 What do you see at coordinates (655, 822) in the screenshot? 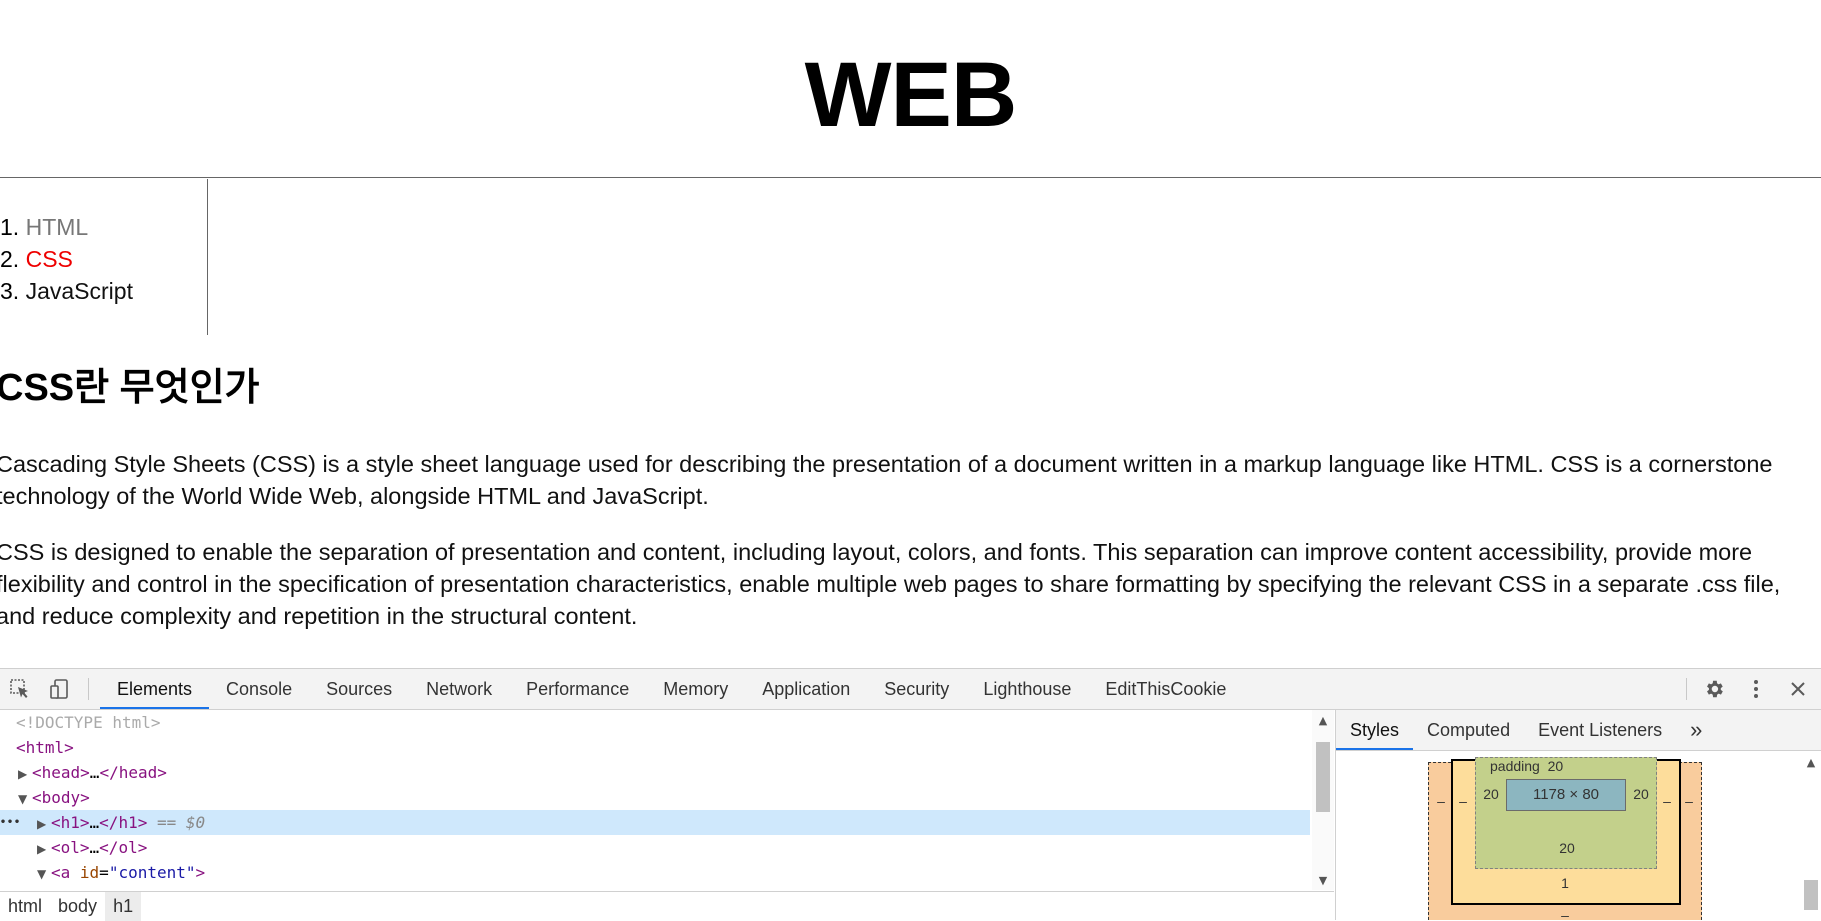
I see `dom-node-h1-selected: ••• ▶ <h1>…</h1> == $0` at bounding box center [655, 822].